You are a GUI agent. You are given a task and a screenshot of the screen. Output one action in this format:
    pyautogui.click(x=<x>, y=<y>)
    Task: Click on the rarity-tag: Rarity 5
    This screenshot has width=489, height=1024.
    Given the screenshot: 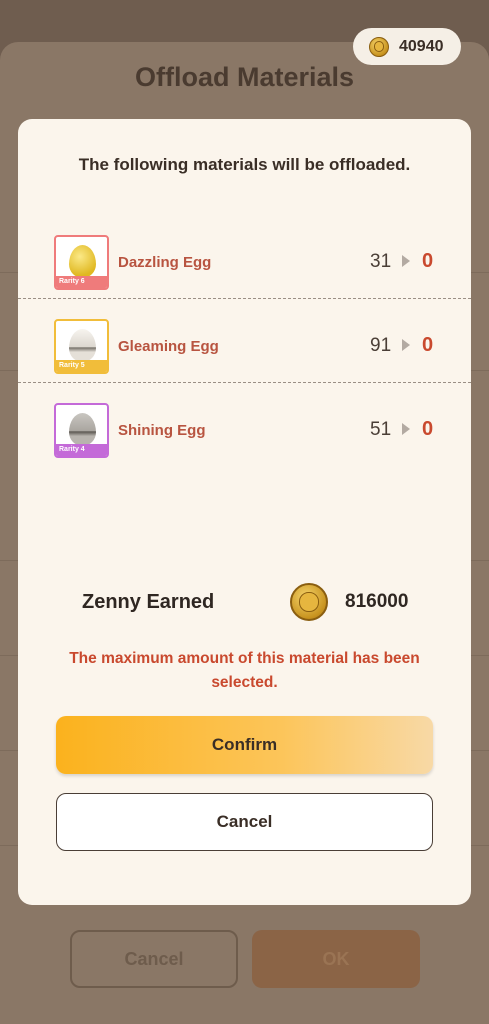 What is the action you would take?
    pyautogui.click(x=81, y=366)
    